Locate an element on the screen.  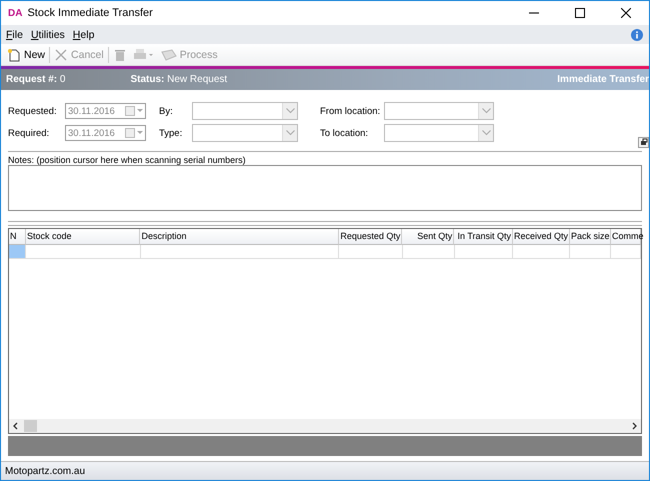
column-header: Sent Qty is located at coordinates (428, 237).